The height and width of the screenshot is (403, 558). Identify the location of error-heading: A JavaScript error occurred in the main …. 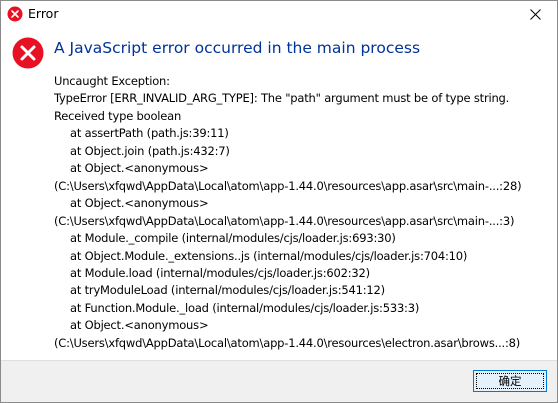
(237, 48).